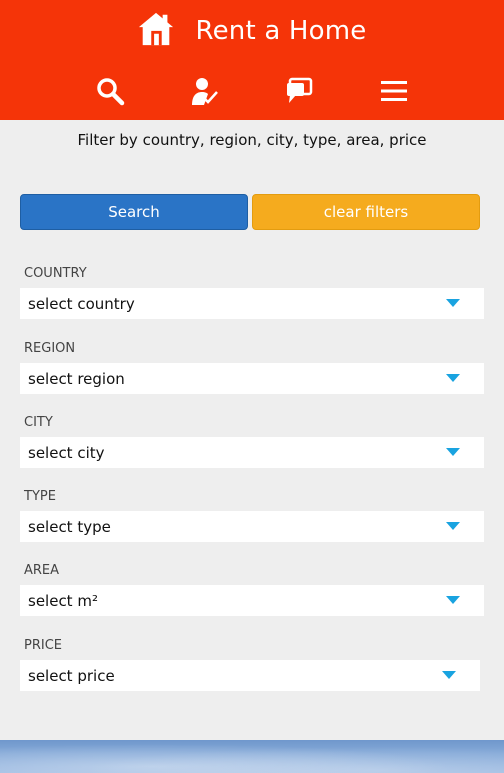 The width and height of the screenshot is (504, 773). Describe the element at coordinates (69, 526) in the screenshot. I see `type-select-value: select type` at that location.